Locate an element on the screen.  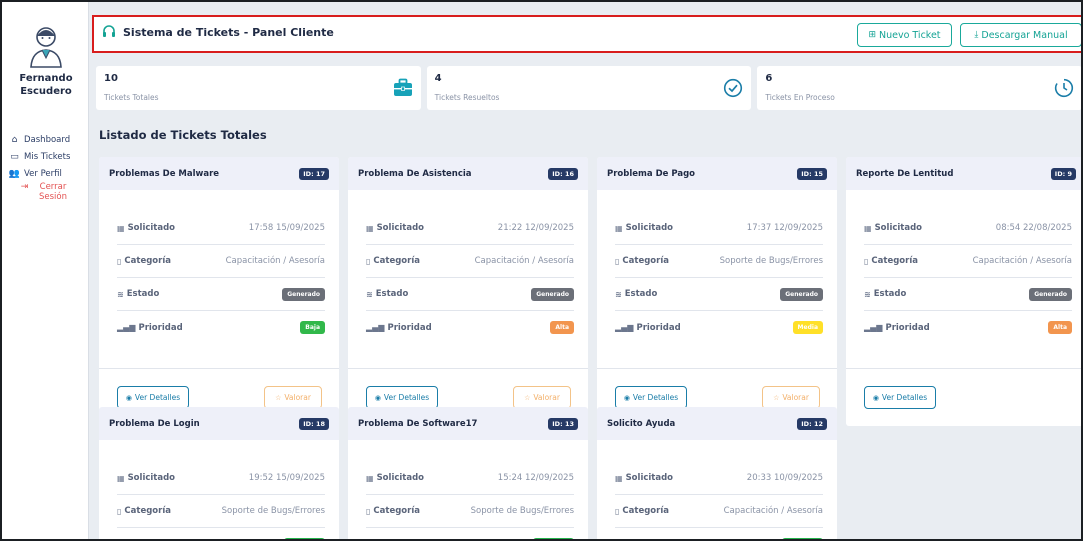
categoria-value: Soporte de Bugs/Errores is located at coordinates (522, 511).